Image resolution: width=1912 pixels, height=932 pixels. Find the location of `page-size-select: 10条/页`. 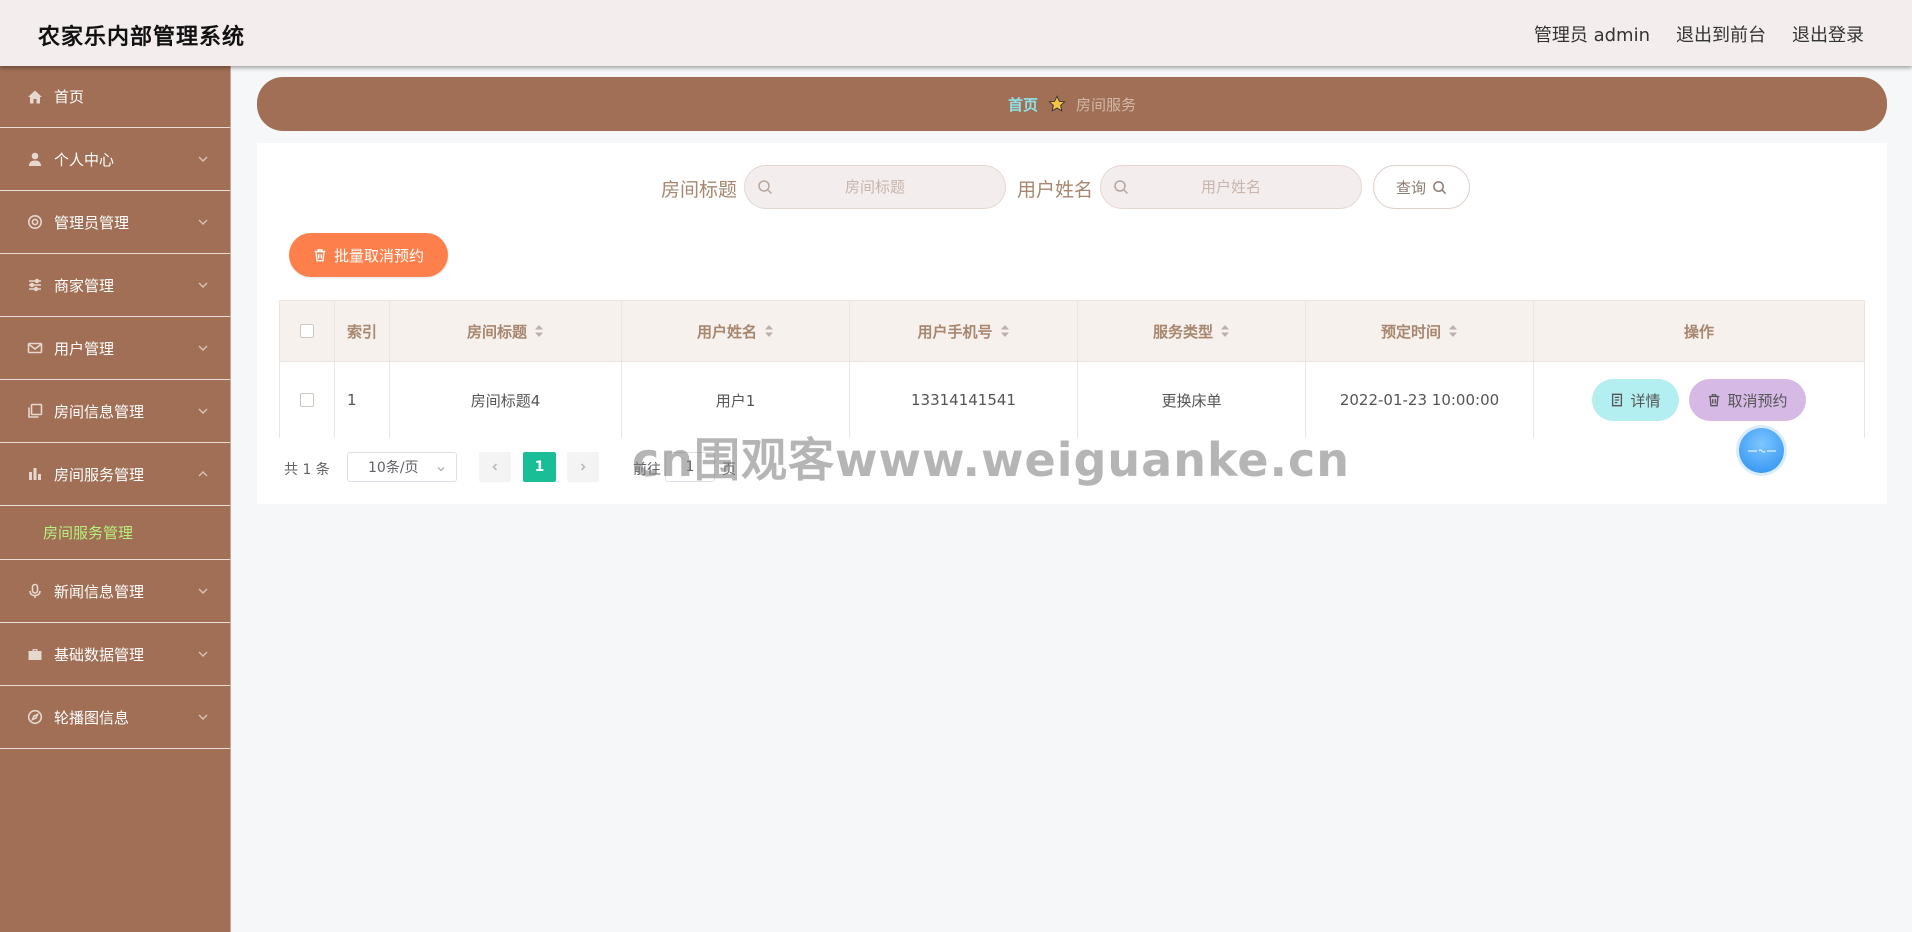

page-size-select: 10条/页 is located at coordinates (402, 467).